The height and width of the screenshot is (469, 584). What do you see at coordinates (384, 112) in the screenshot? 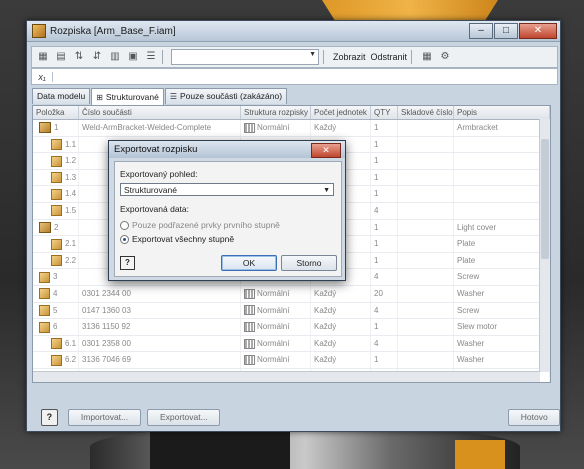
I see `column-header: QTY` at bounding box center [384, 112].